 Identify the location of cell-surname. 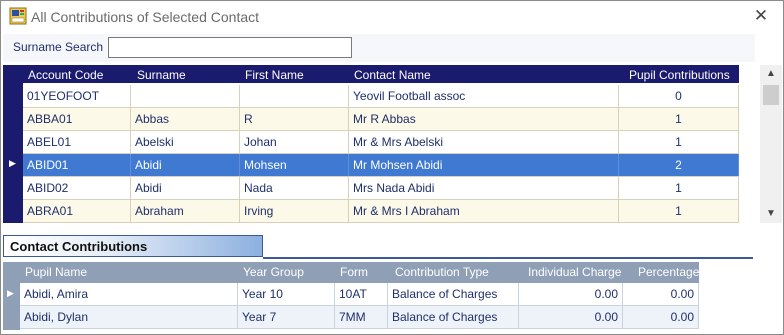
(185, 96).